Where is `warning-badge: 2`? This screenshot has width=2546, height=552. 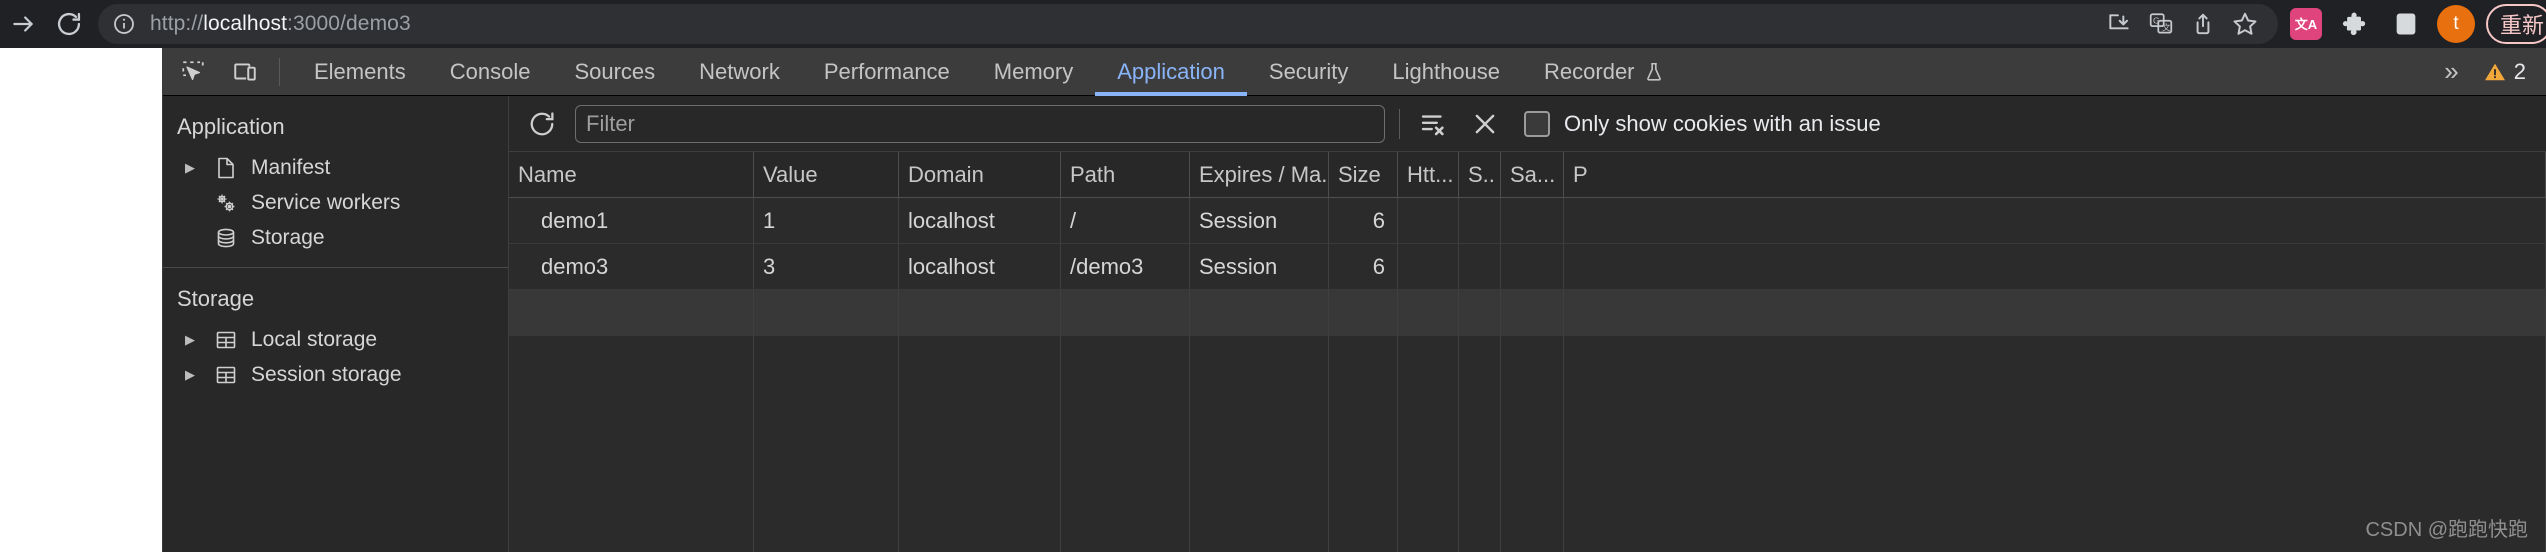
warning-badge: 2 is located at coordinates (2507, 72).